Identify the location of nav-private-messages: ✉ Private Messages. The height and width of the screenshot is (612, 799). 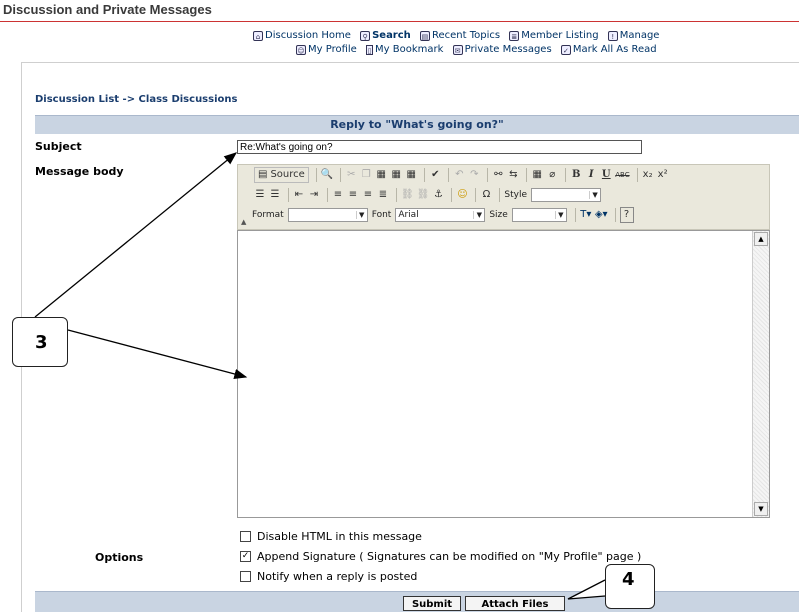
(502, 49).